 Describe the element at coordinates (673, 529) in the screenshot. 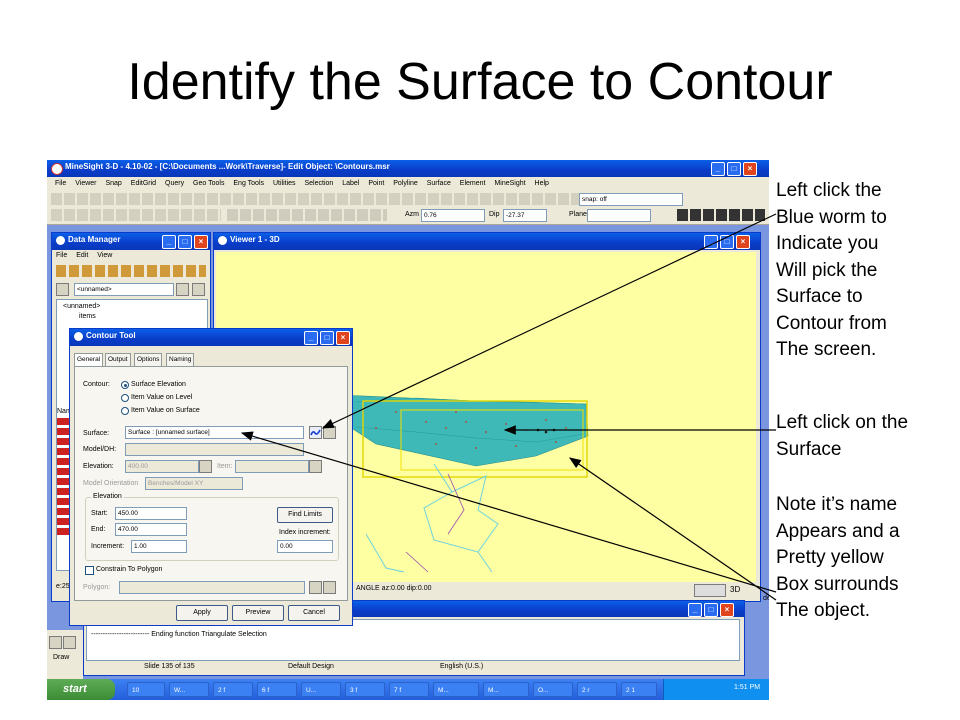

I see `arrow-to-yellow-box` at that location.